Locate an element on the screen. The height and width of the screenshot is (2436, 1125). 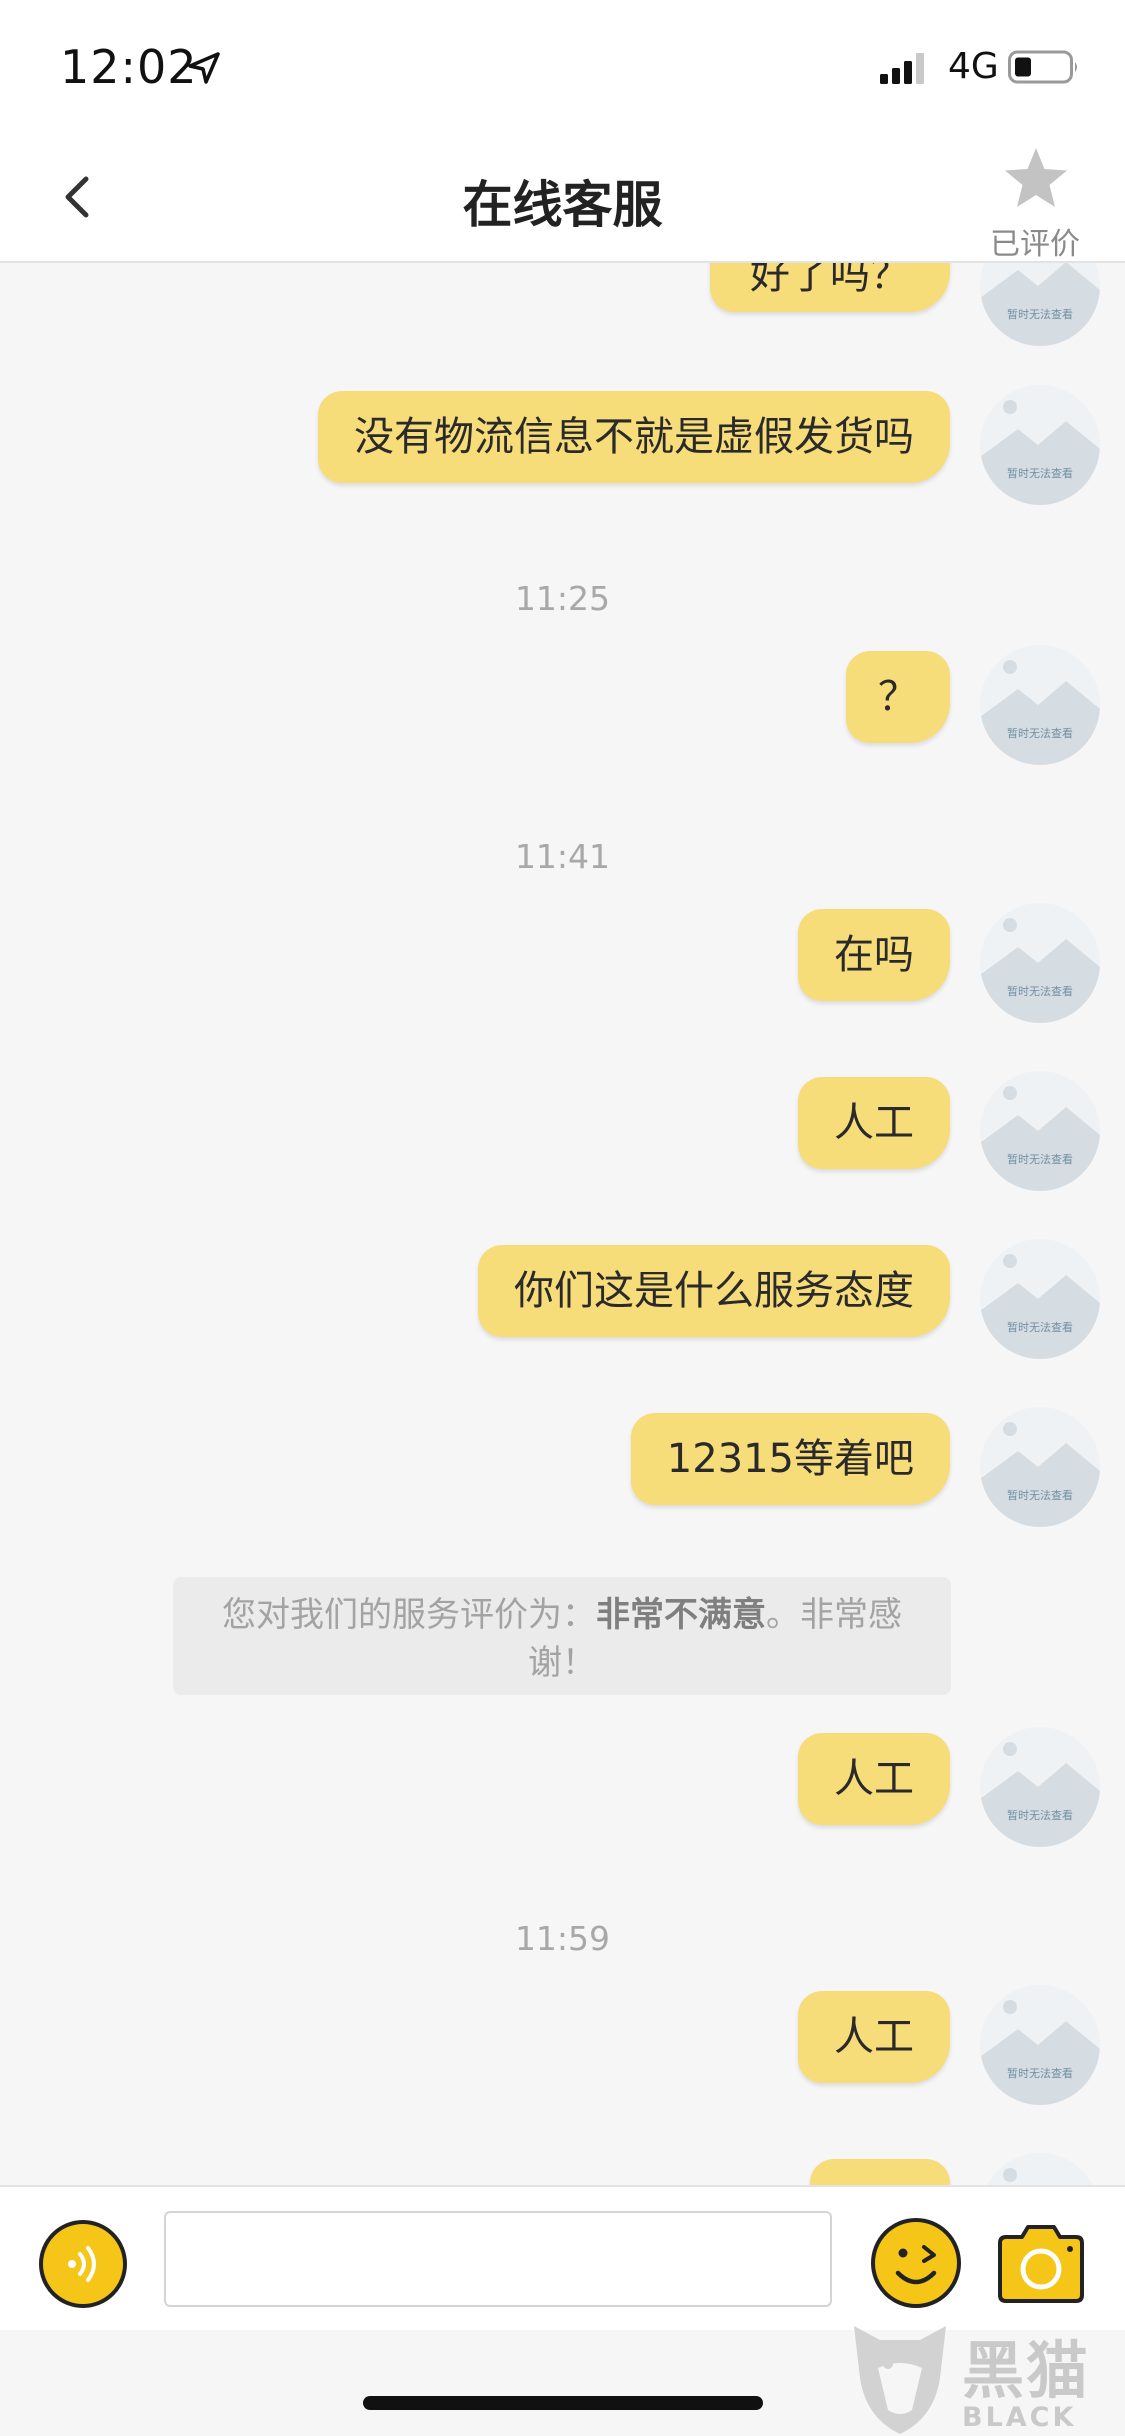
message-bubble: 12315等着吧 is located at coordinates (790, 1459).